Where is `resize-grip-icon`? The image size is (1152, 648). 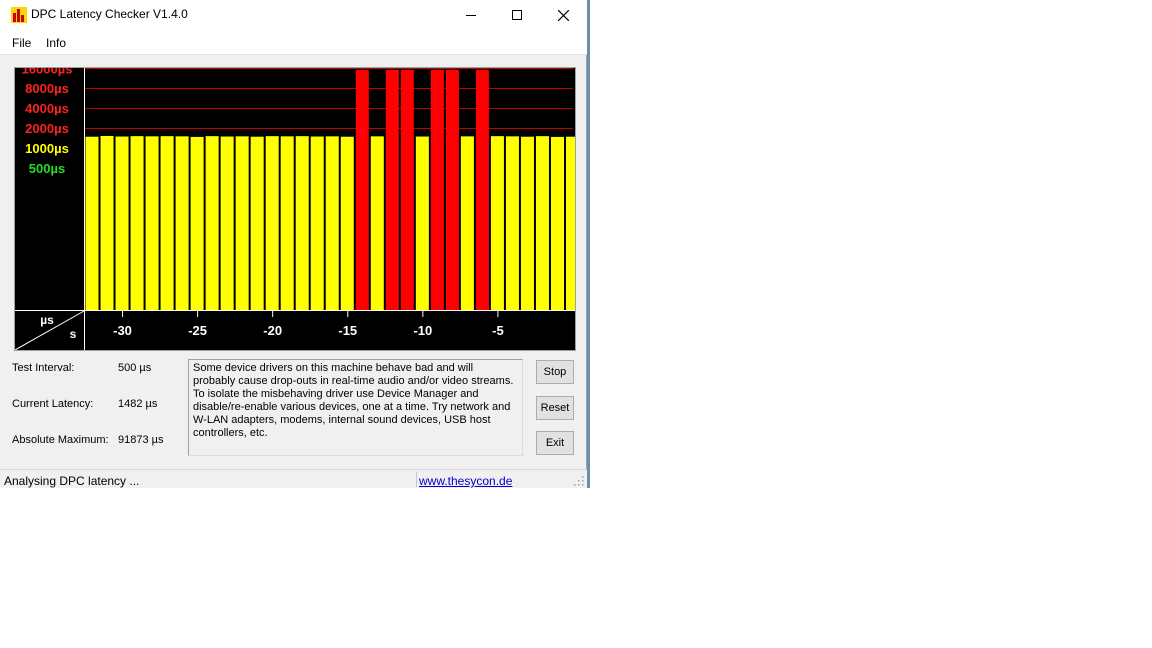 resize-grip-icon is located at coordinates (579, 481).